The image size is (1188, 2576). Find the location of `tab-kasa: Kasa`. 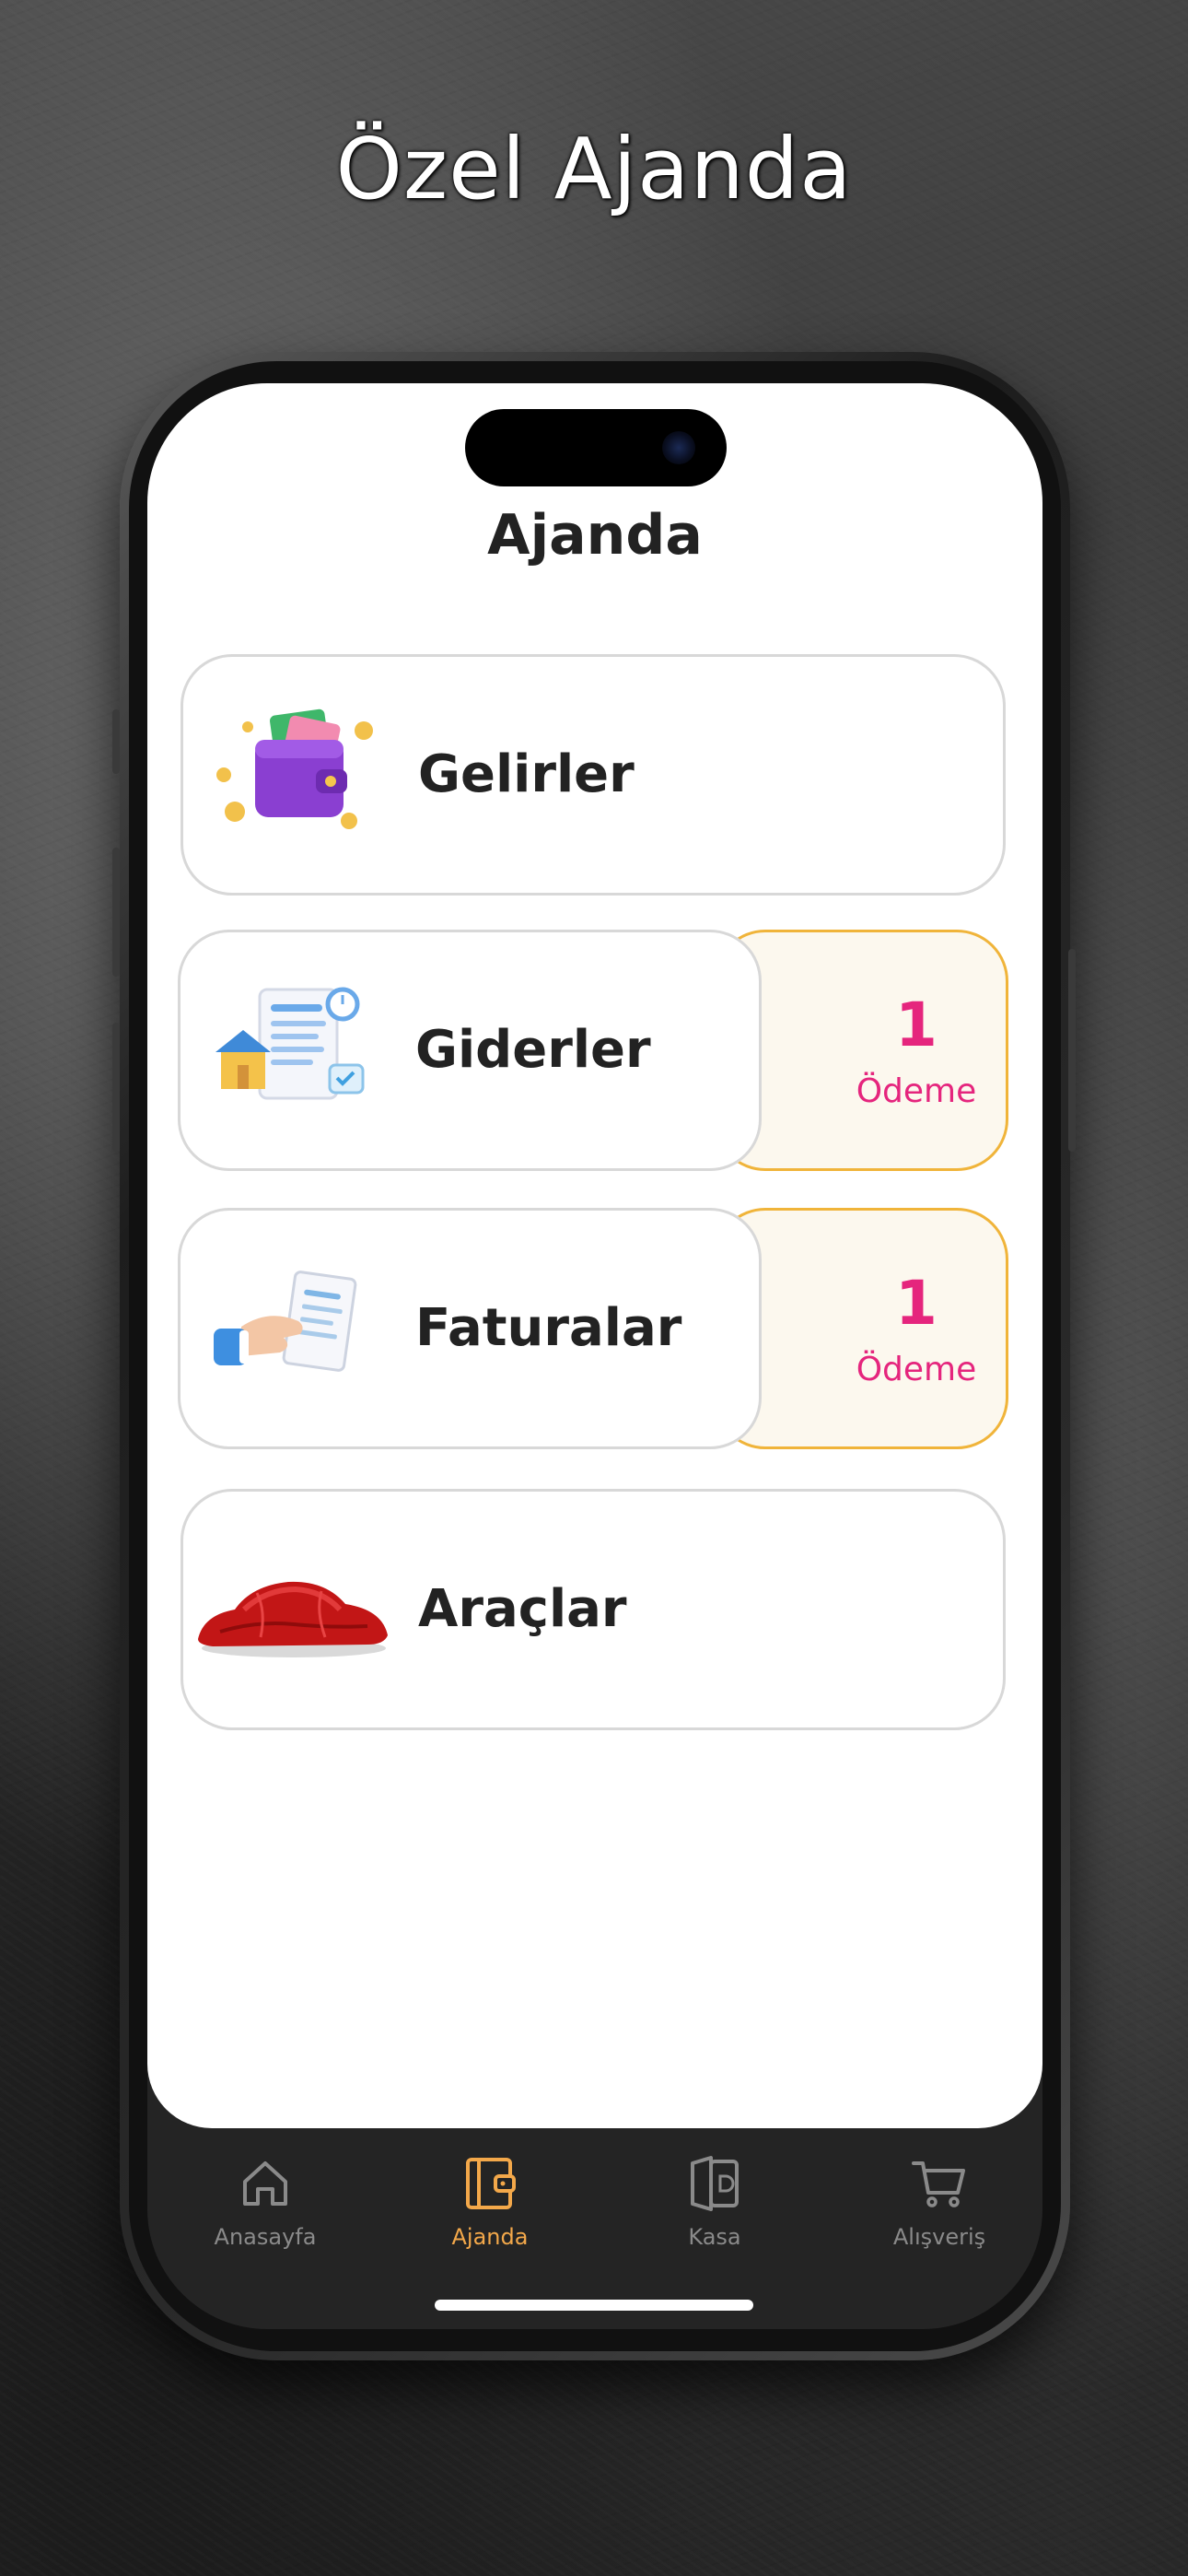

tab-kasa: Kasa is located at coordinates (715, 2202).